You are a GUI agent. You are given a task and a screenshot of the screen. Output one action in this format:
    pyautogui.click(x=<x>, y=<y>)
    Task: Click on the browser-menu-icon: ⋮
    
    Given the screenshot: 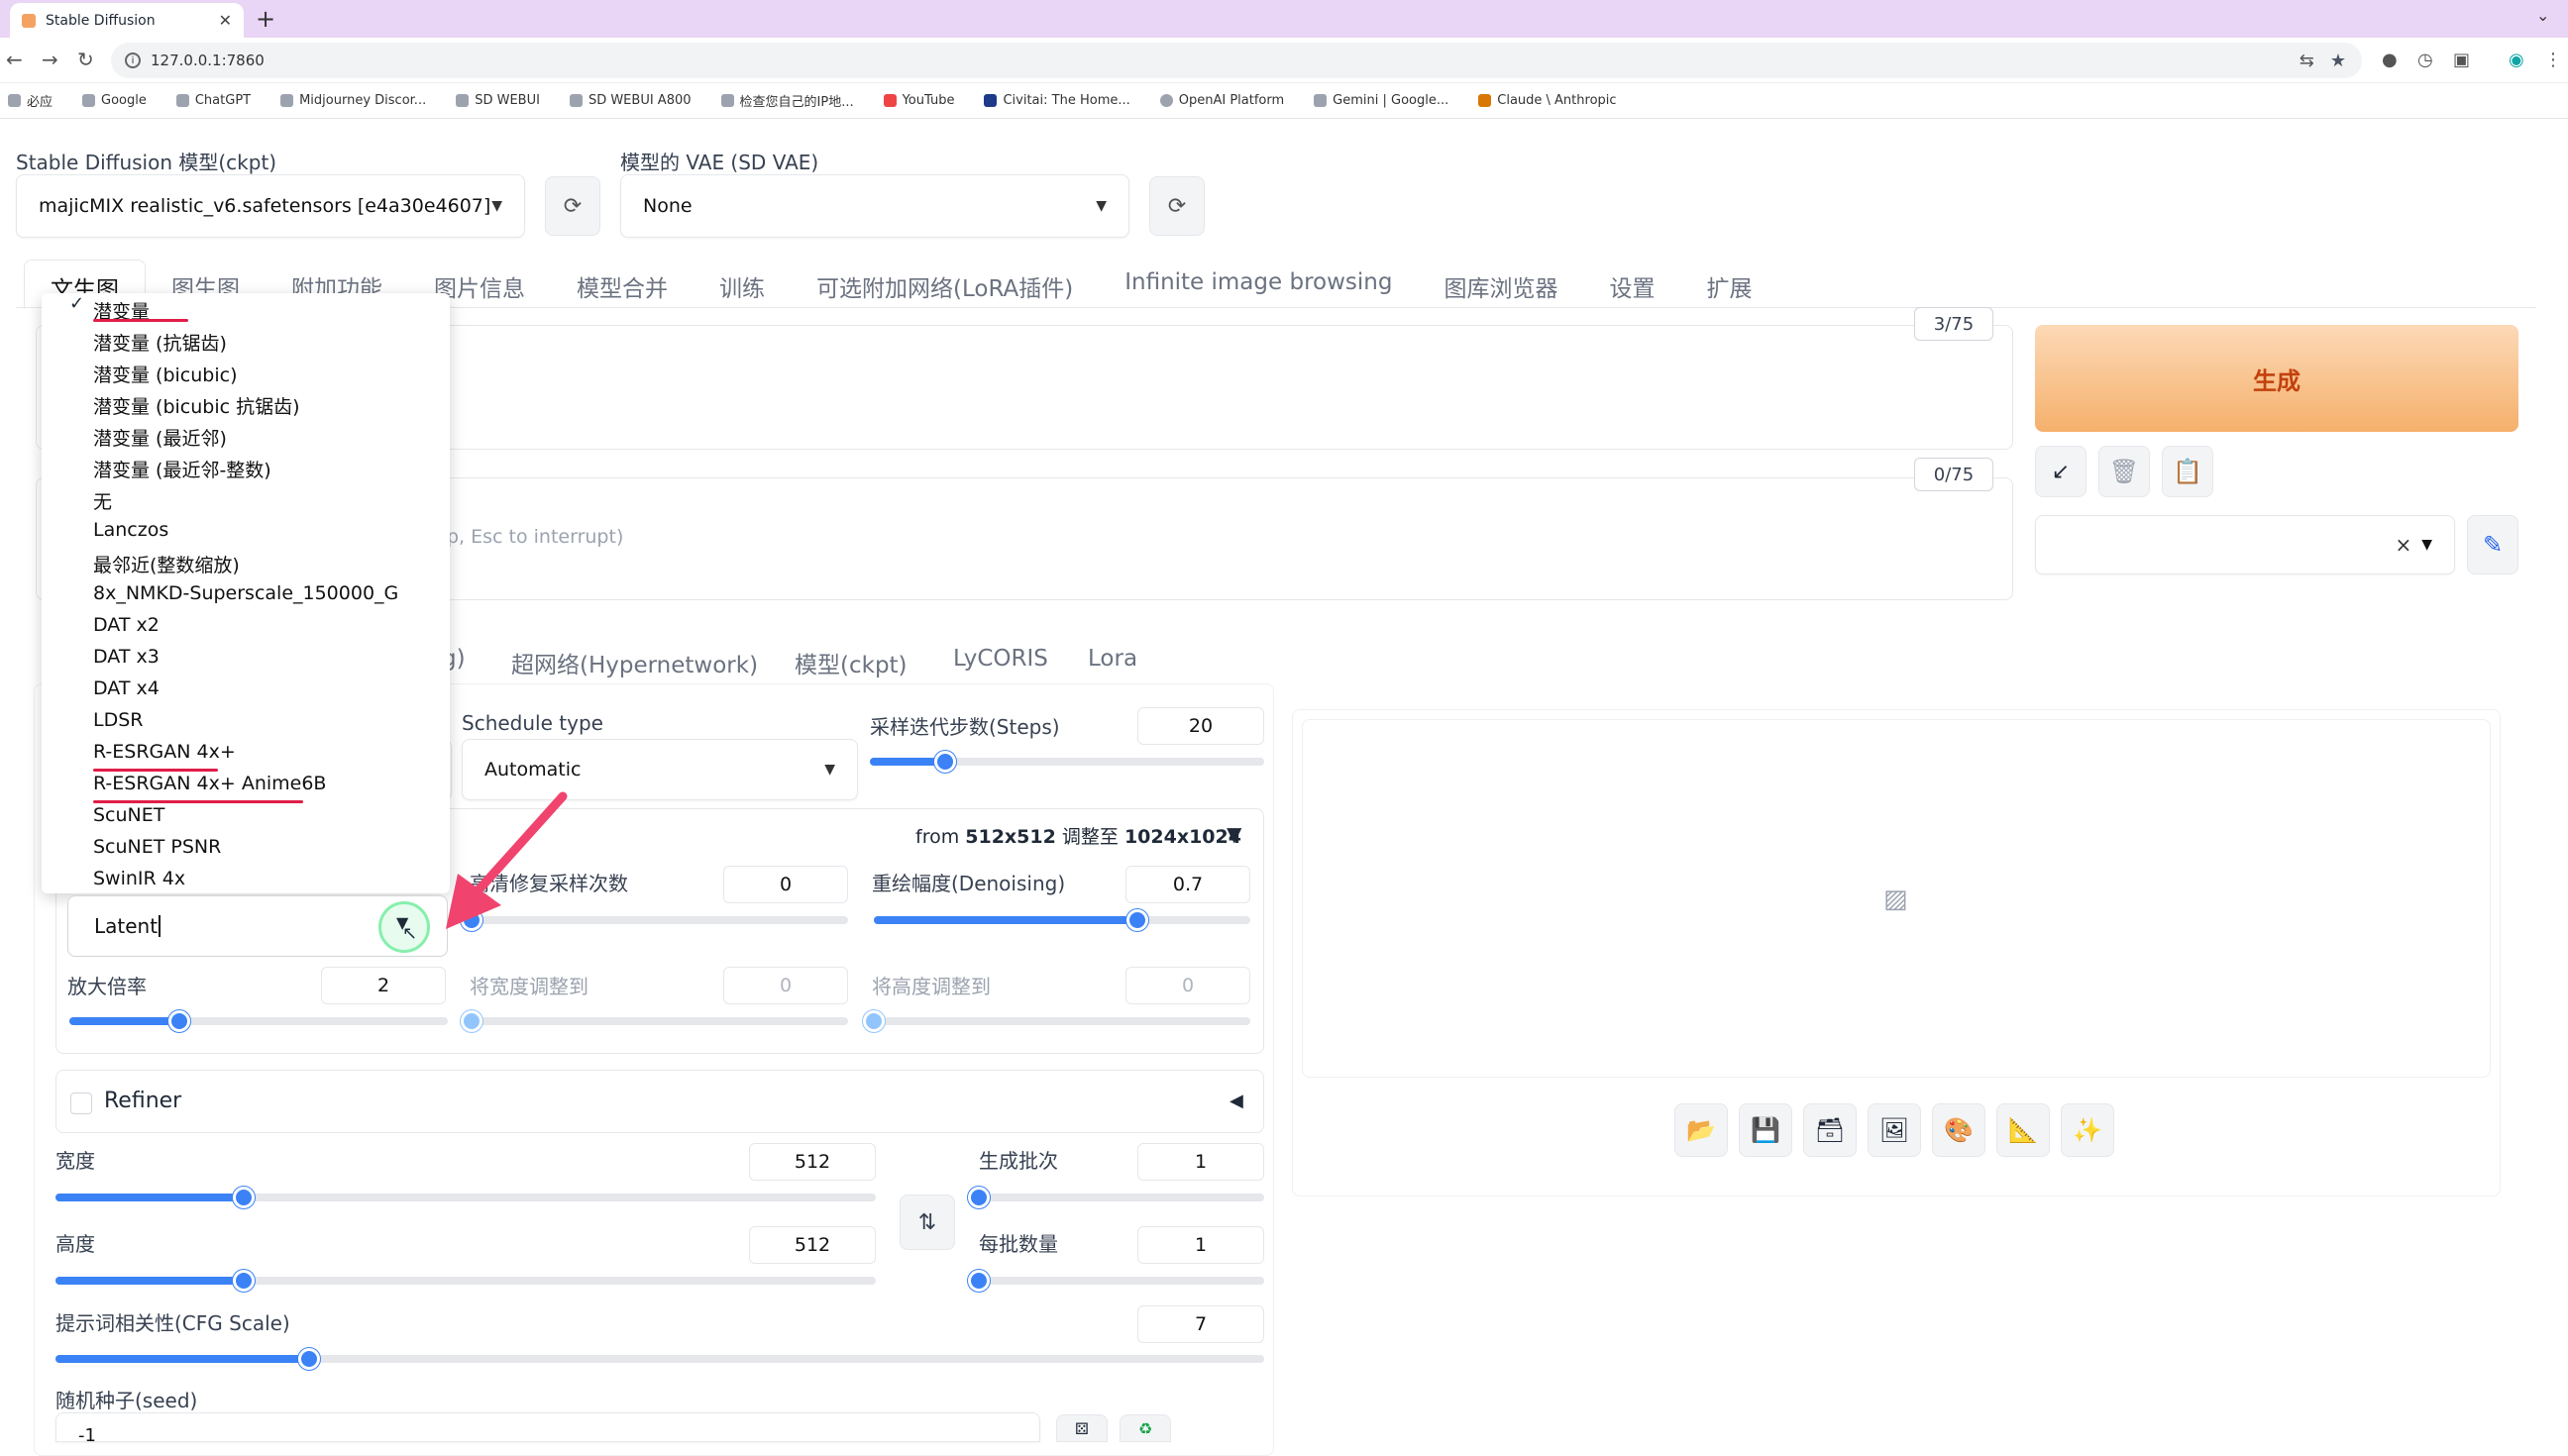 What is the action you would take?
    pyautogui.click(x=2553, y=60)
    